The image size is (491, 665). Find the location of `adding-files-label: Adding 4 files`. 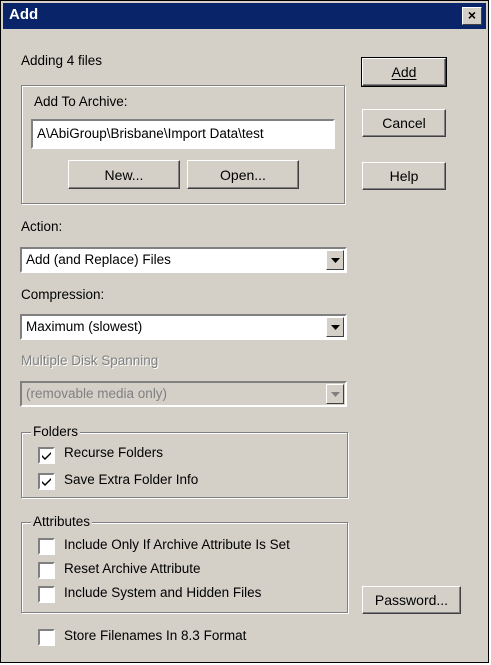

adding-files-label: Adding 4 files is located at coordinates (62, 60).